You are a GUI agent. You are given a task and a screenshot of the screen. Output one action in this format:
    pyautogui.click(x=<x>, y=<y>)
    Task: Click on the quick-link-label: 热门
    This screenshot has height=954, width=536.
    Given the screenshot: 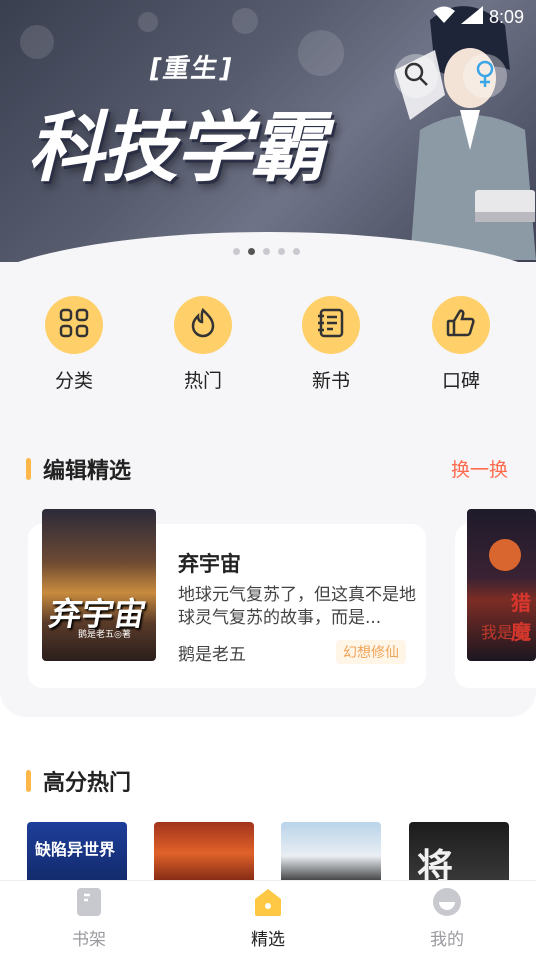 What is the action you would take?
    pyautogui.click(x=202, y=381)
    